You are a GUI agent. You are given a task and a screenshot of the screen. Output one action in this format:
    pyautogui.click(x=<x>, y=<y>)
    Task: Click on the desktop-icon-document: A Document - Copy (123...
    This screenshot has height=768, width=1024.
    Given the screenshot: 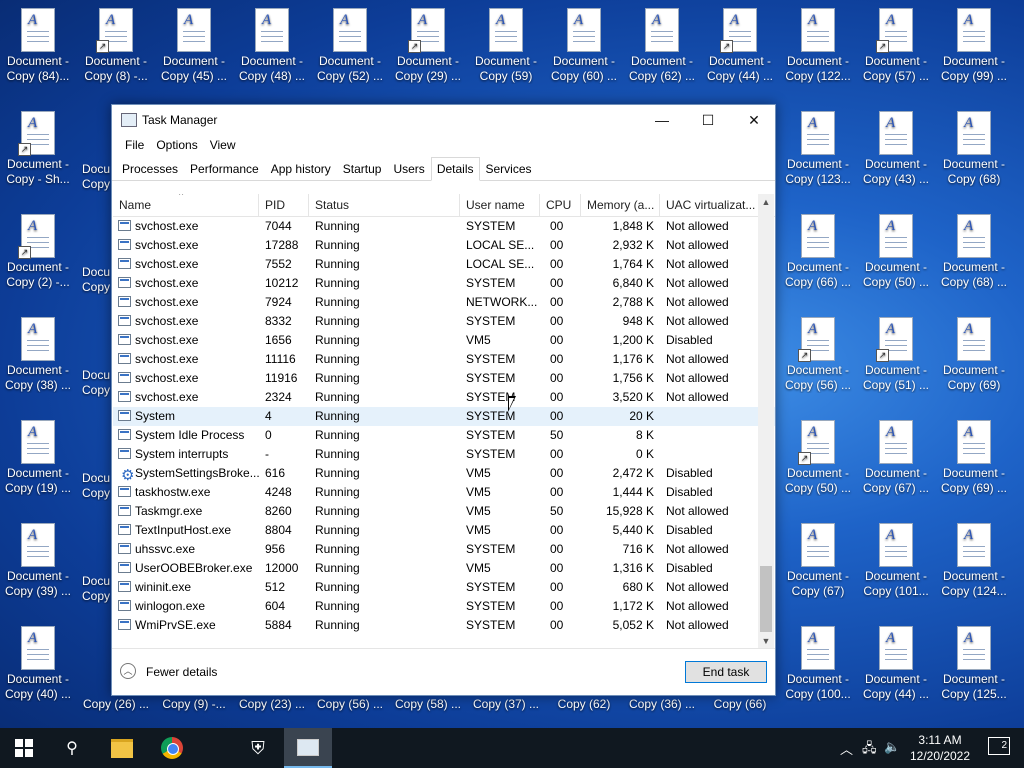 What is the action you would take?
    pyautogui.click(x=818, y=149)
    